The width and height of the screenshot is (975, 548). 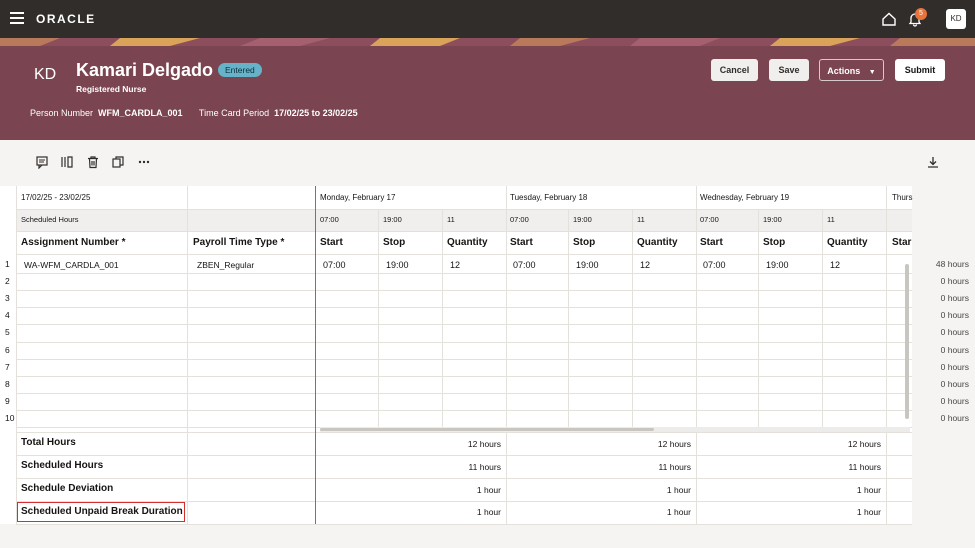 What do you see at coordinates (62, 465) in the screenshot?
I see `summary-scheduled-label: Scheduled Hours` at bounding box center [62, 465].